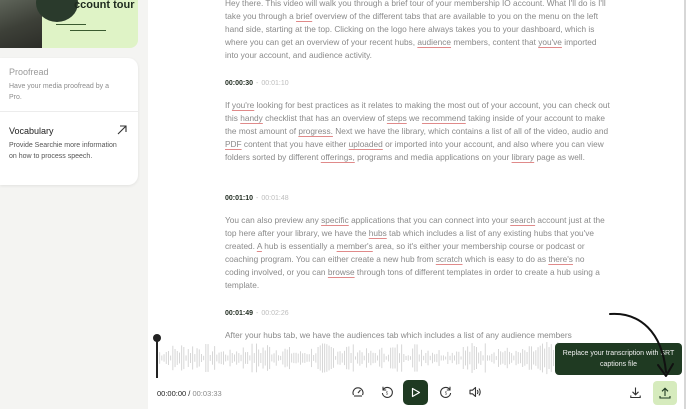 This screenshot has height=409, width=688. What do you see at coordinates (446, 392) in the screenshot?
I see `forward-button: 5` at bounding box center [446, 392].